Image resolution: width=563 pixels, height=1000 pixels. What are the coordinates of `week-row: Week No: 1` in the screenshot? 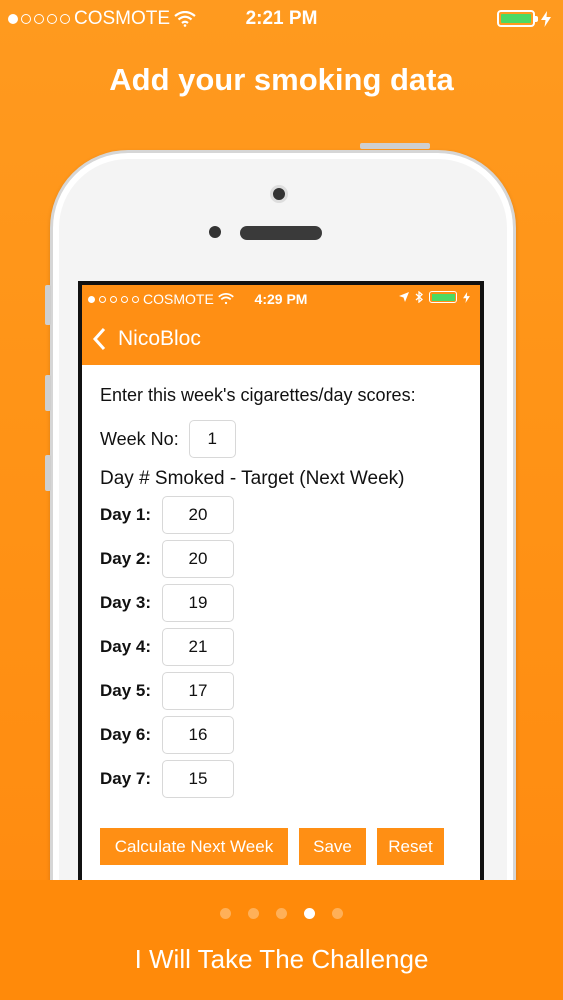 It's located at (281, 439).